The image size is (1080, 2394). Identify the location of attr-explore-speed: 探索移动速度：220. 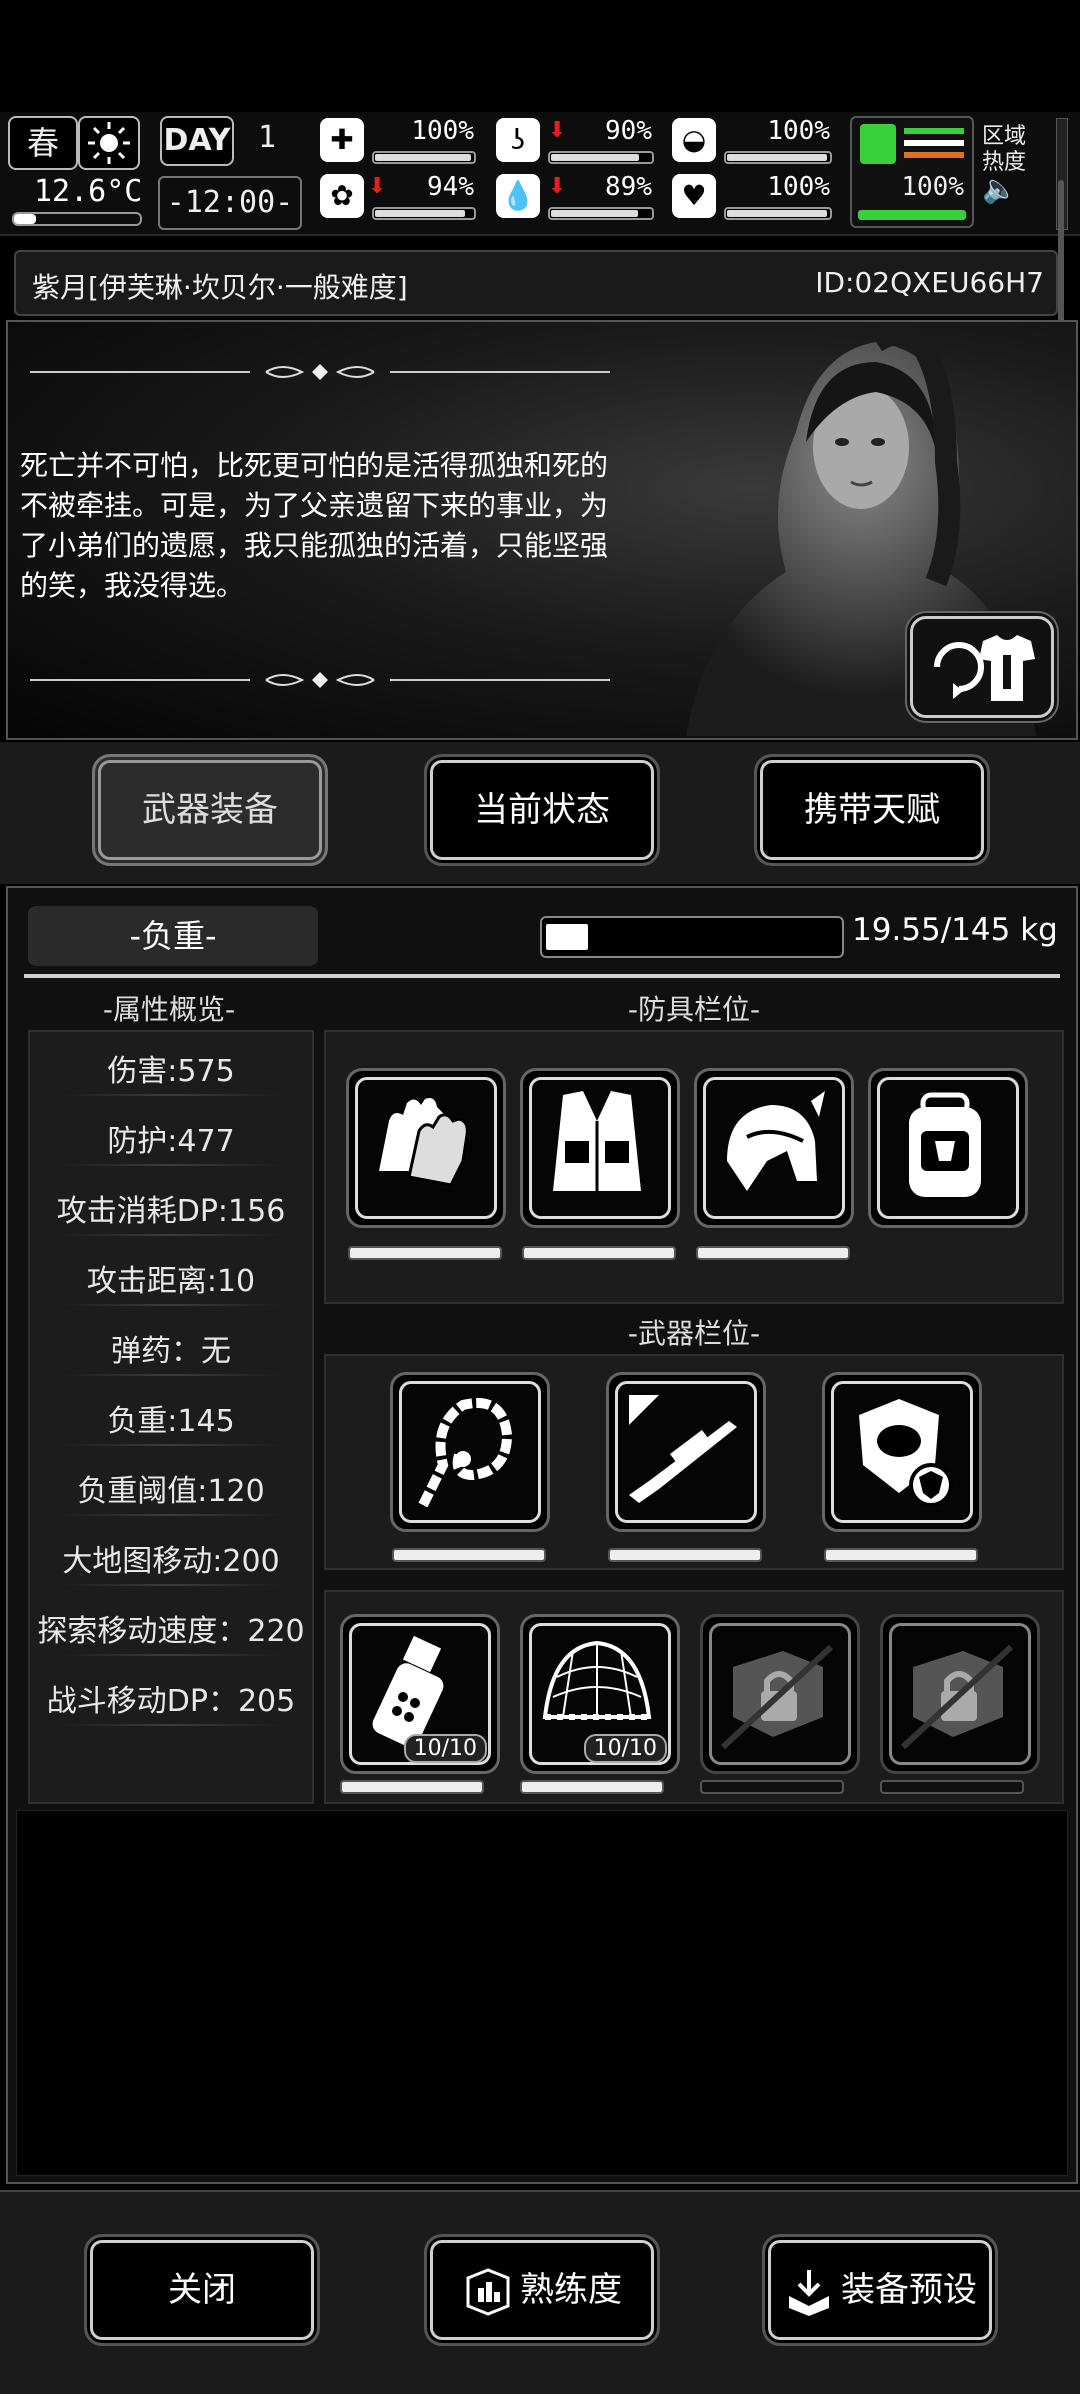
(171, 1631).